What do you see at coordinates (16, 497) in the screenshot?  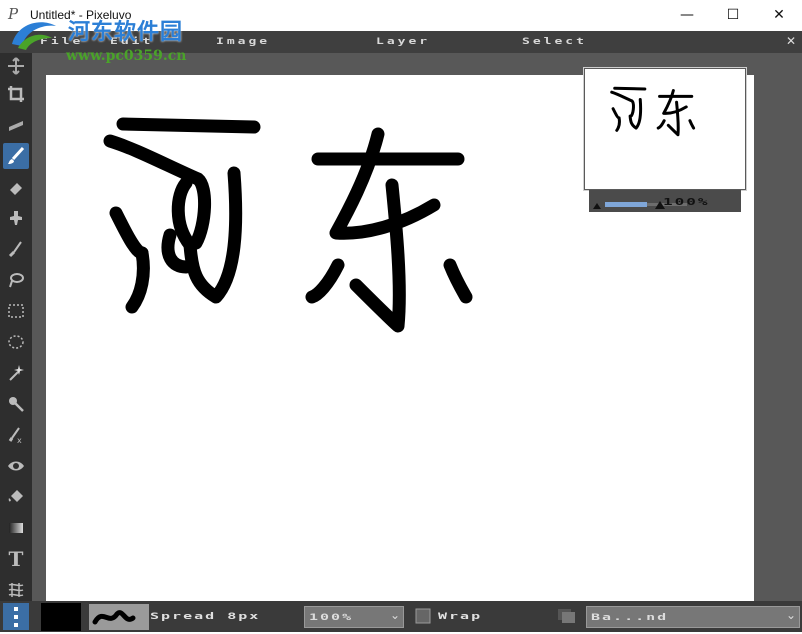 I see `fill-icon` at bounding box center [16, 497].